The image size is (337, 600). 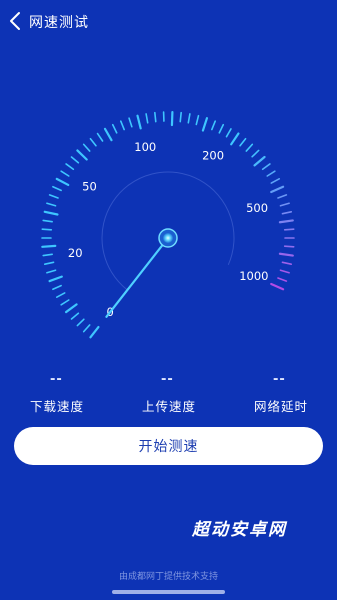 I want to click on upload-speed-label: 上传速度, so click(x=169, y=406).